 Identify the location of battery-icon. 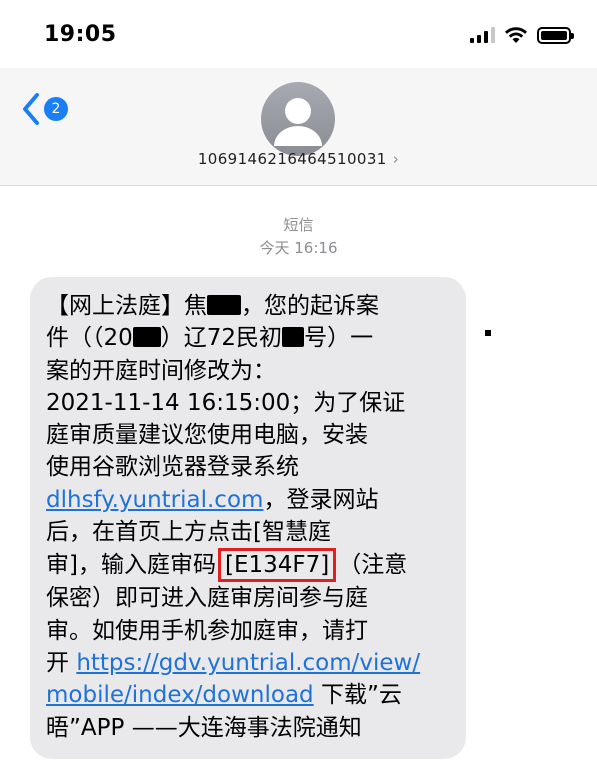
(555, 35).